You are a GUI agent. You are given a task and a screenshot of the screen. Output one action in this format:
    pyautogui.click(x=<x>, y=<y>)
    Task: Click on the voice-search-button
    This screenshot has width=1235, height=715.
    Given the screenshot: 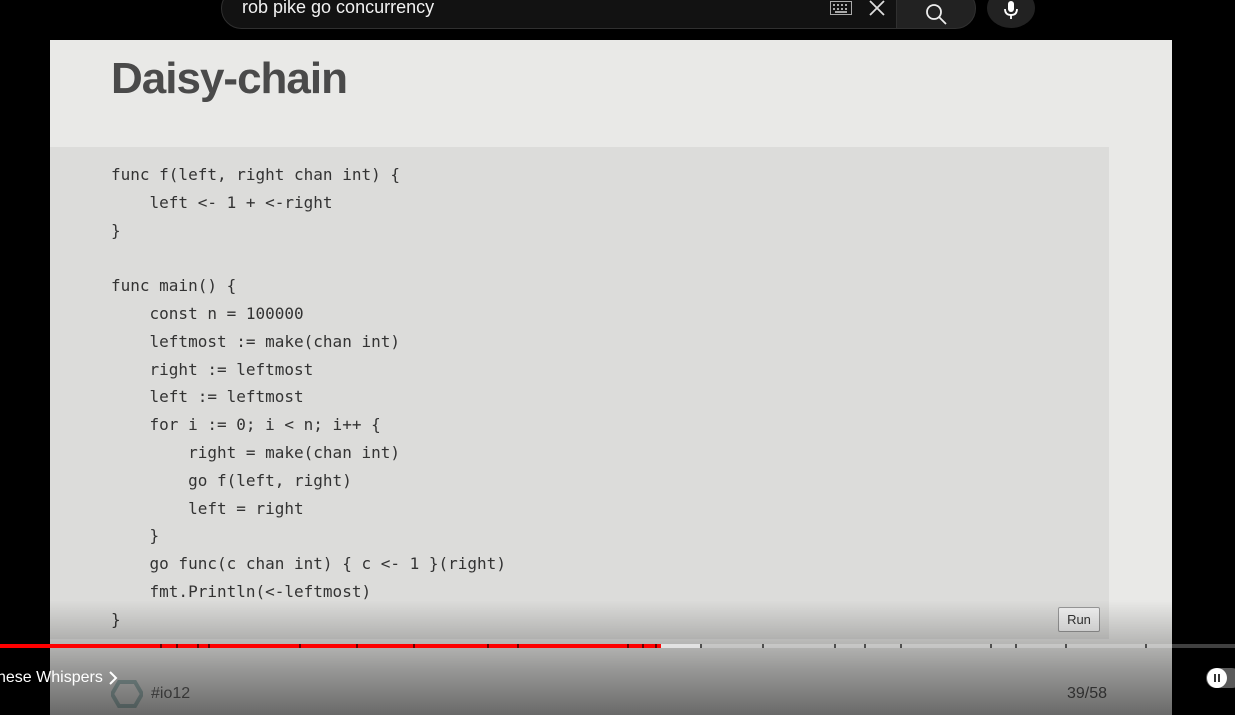 What is the action you would take?
    pyautogui.click(x=1011, y=14)
    